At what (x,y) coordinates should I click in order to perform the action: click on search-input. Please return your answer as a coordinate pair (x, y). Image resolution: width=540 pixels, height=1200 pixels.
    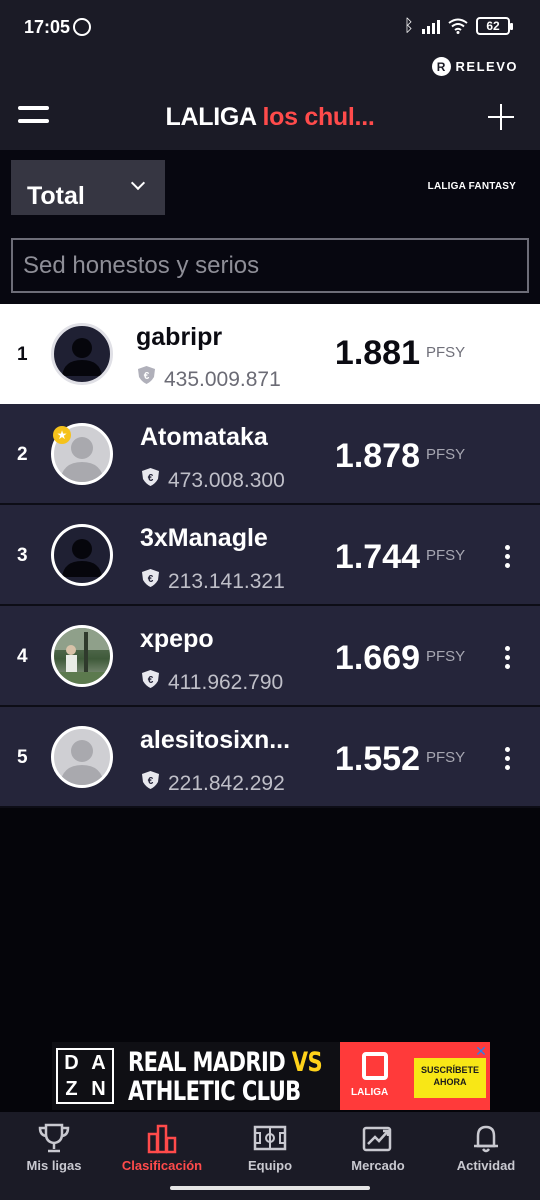
    Looking at the image, I should click on (270, 265).